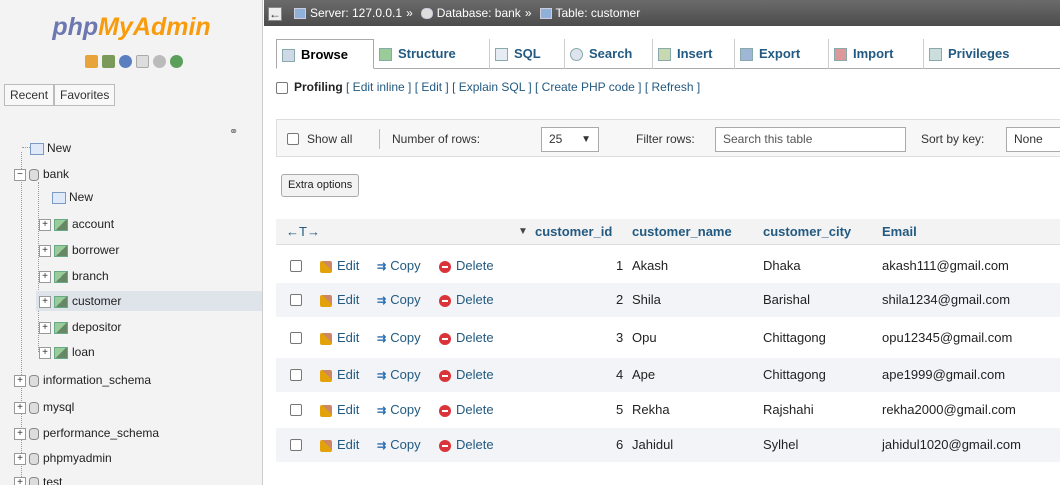  What do you see at coordinates (609, 54) in the screenshot?
I see `tab-search: Search` at bounding box center [609, 54].